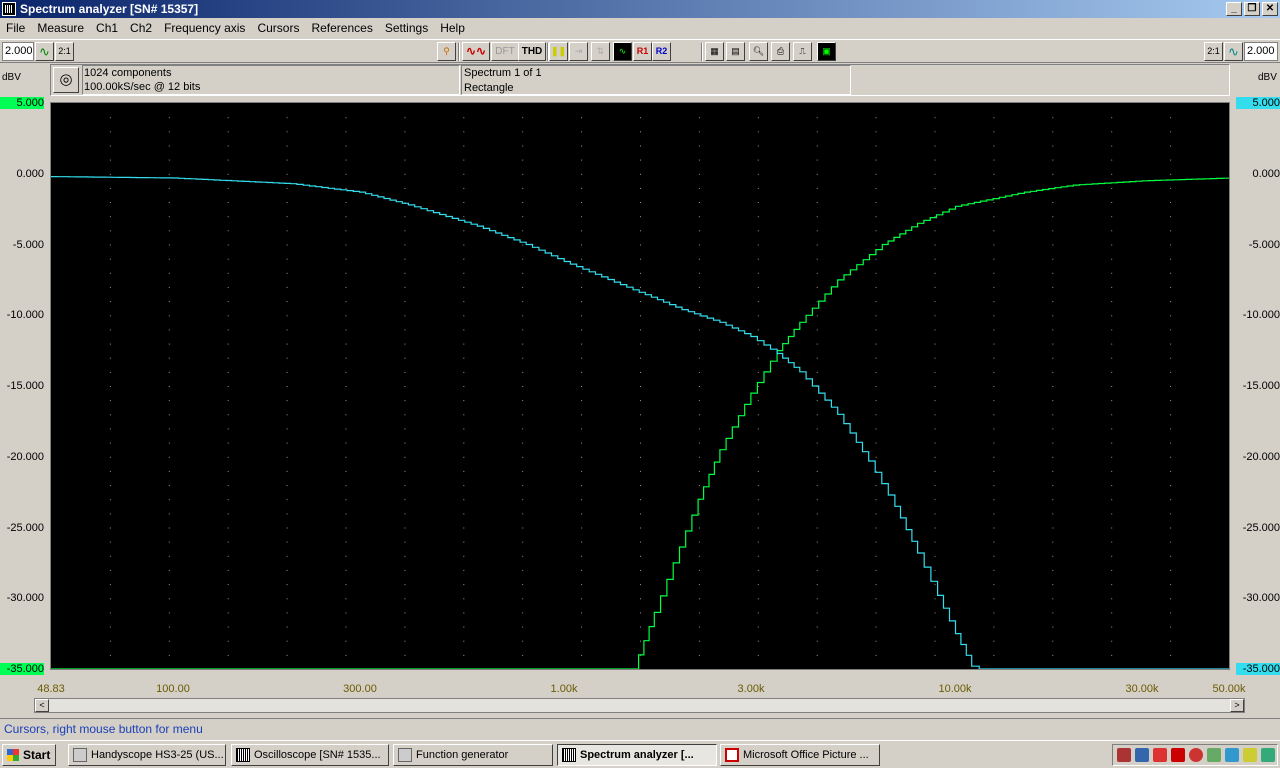  I want to click on close-button: ✕, so click(1270, 9).